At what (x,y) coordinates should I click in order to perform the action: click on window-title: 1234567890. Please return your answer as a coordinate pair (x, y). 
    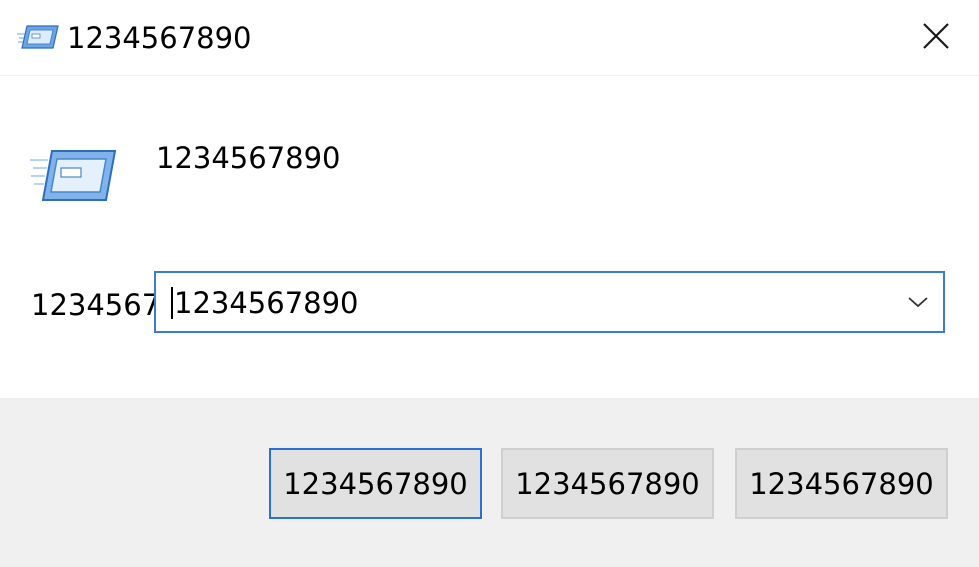
    Looking at the image, I should click on (159, 38).